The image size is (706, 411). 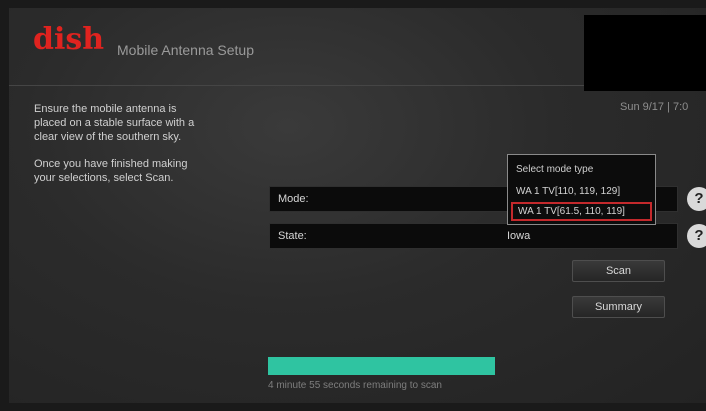 What do you see at coordinates (581, 211) in the screenshot?
I see `mode-option-selected: WA 1 TV[61.5, 110, 119]` at bounding box center [581, 211].